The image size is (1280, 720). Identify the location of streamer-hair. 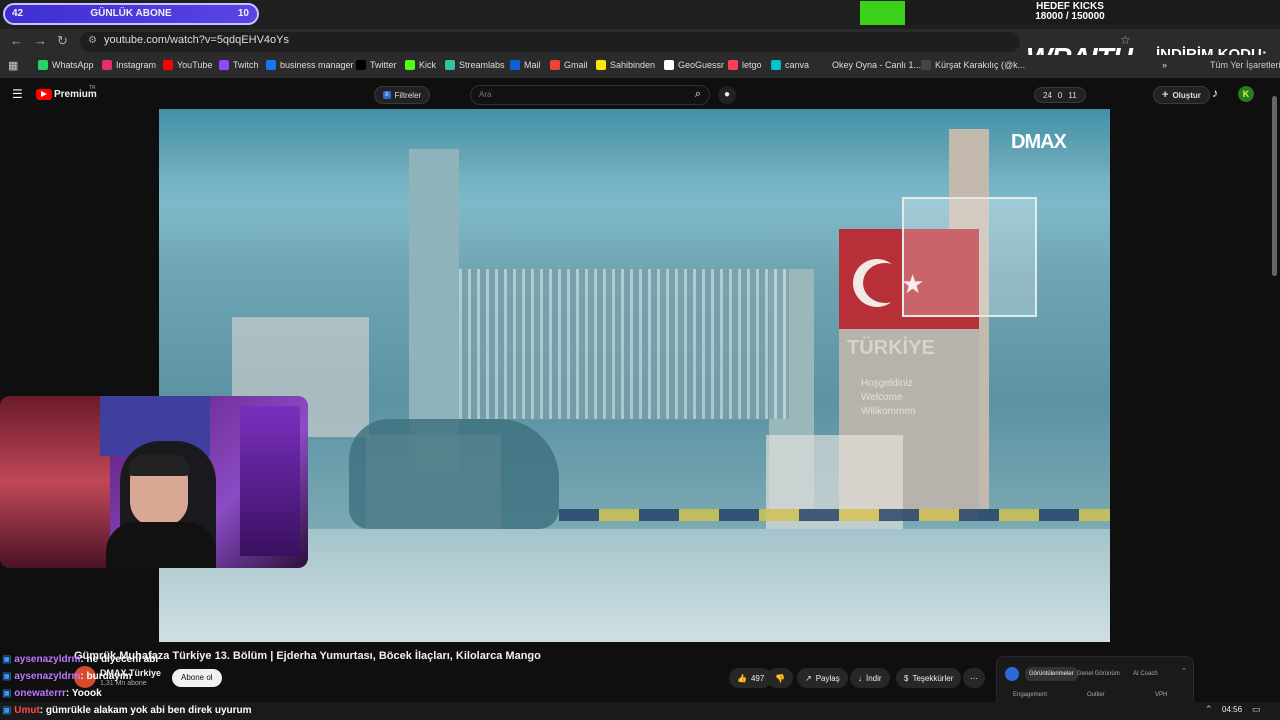
(159, 465).